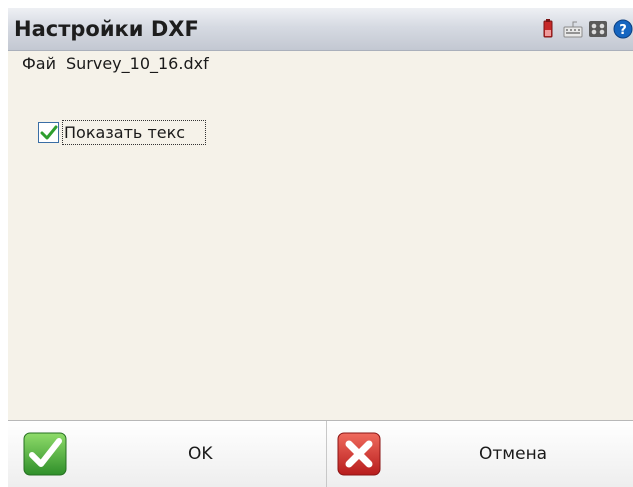 This screenshot has height=487, width=633. I want to click on cancel-label: Отмена, so click(513, 454).